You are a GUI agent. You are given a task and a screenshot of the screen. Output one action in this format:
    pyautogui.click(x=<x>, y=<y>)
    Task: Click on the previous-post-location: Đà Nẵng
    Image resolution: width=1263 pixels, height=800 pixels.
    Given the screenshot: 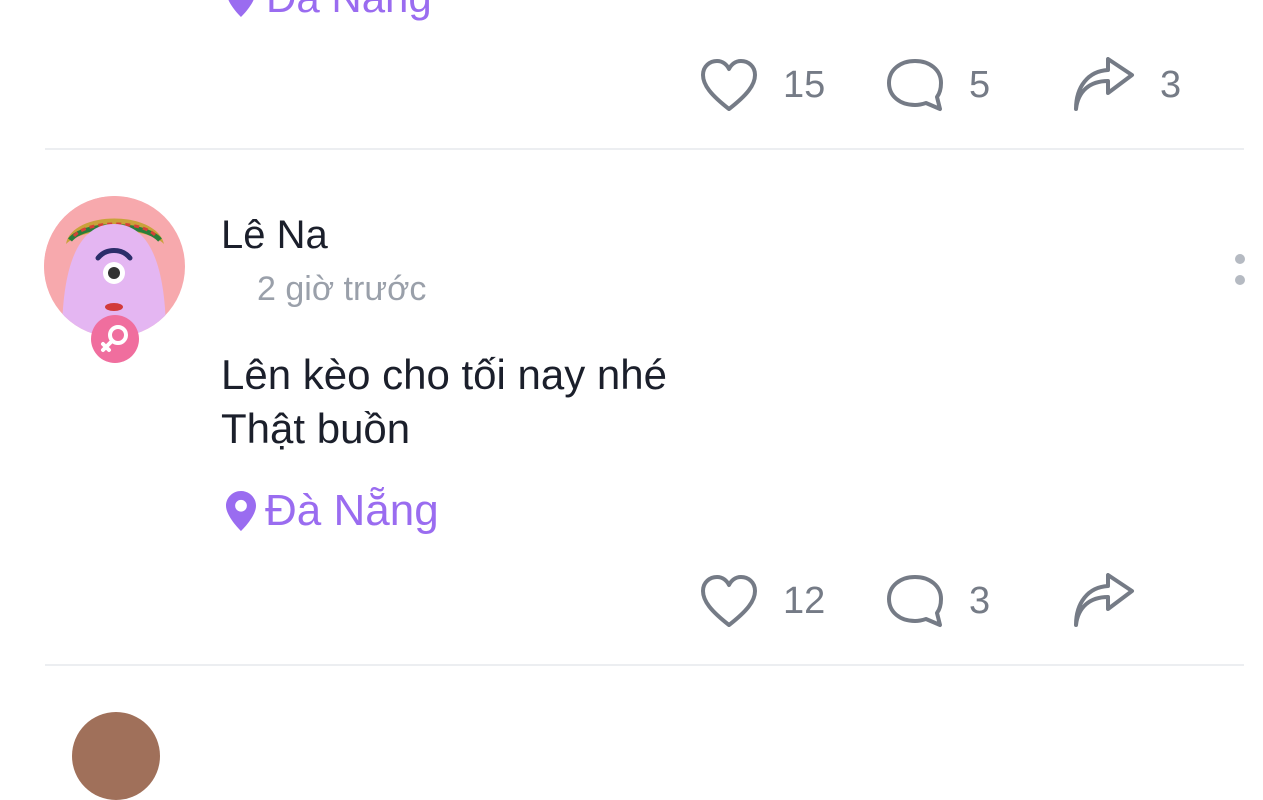 What is the action you would take?
    pyautogui.click(x=329, y=10)
    